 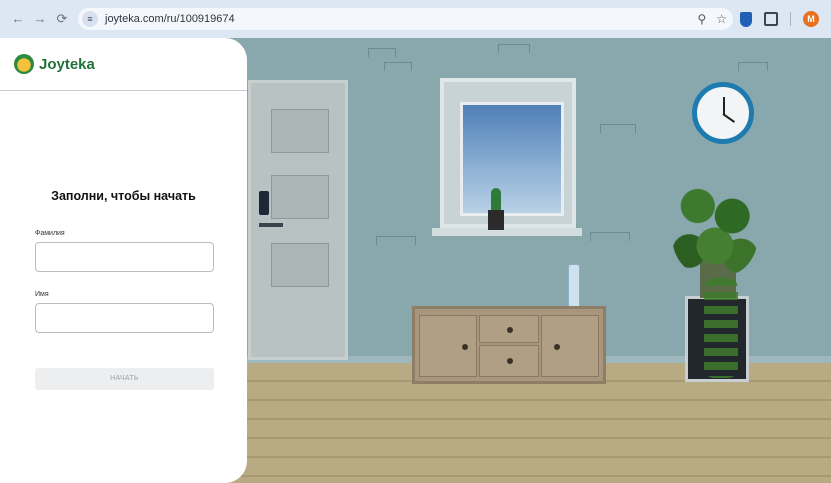 What do you see at coordinates (123, 90) in the screenshot?
I see `header-divider` at bounding box center [123, 90].